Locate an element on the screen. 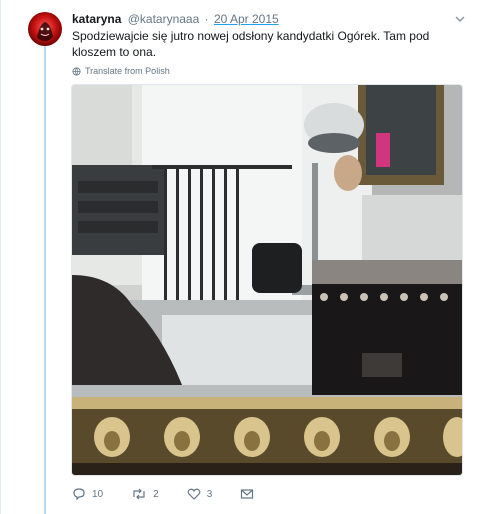 This screenshot has height=514, width=491. retweet-button: 2 is located at coordinates (145, 494).